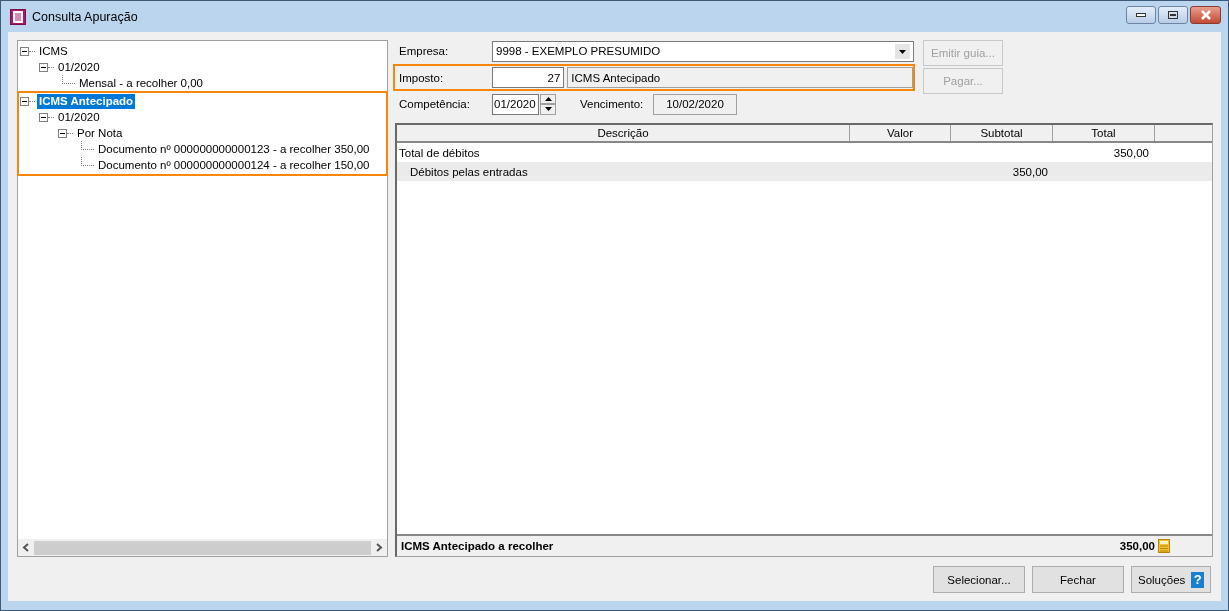 This screenshot has width=1229, height=611. Describe the element at coordinates (424, 51) in the screenshot. I see `field-label: Empresa:` at that location.